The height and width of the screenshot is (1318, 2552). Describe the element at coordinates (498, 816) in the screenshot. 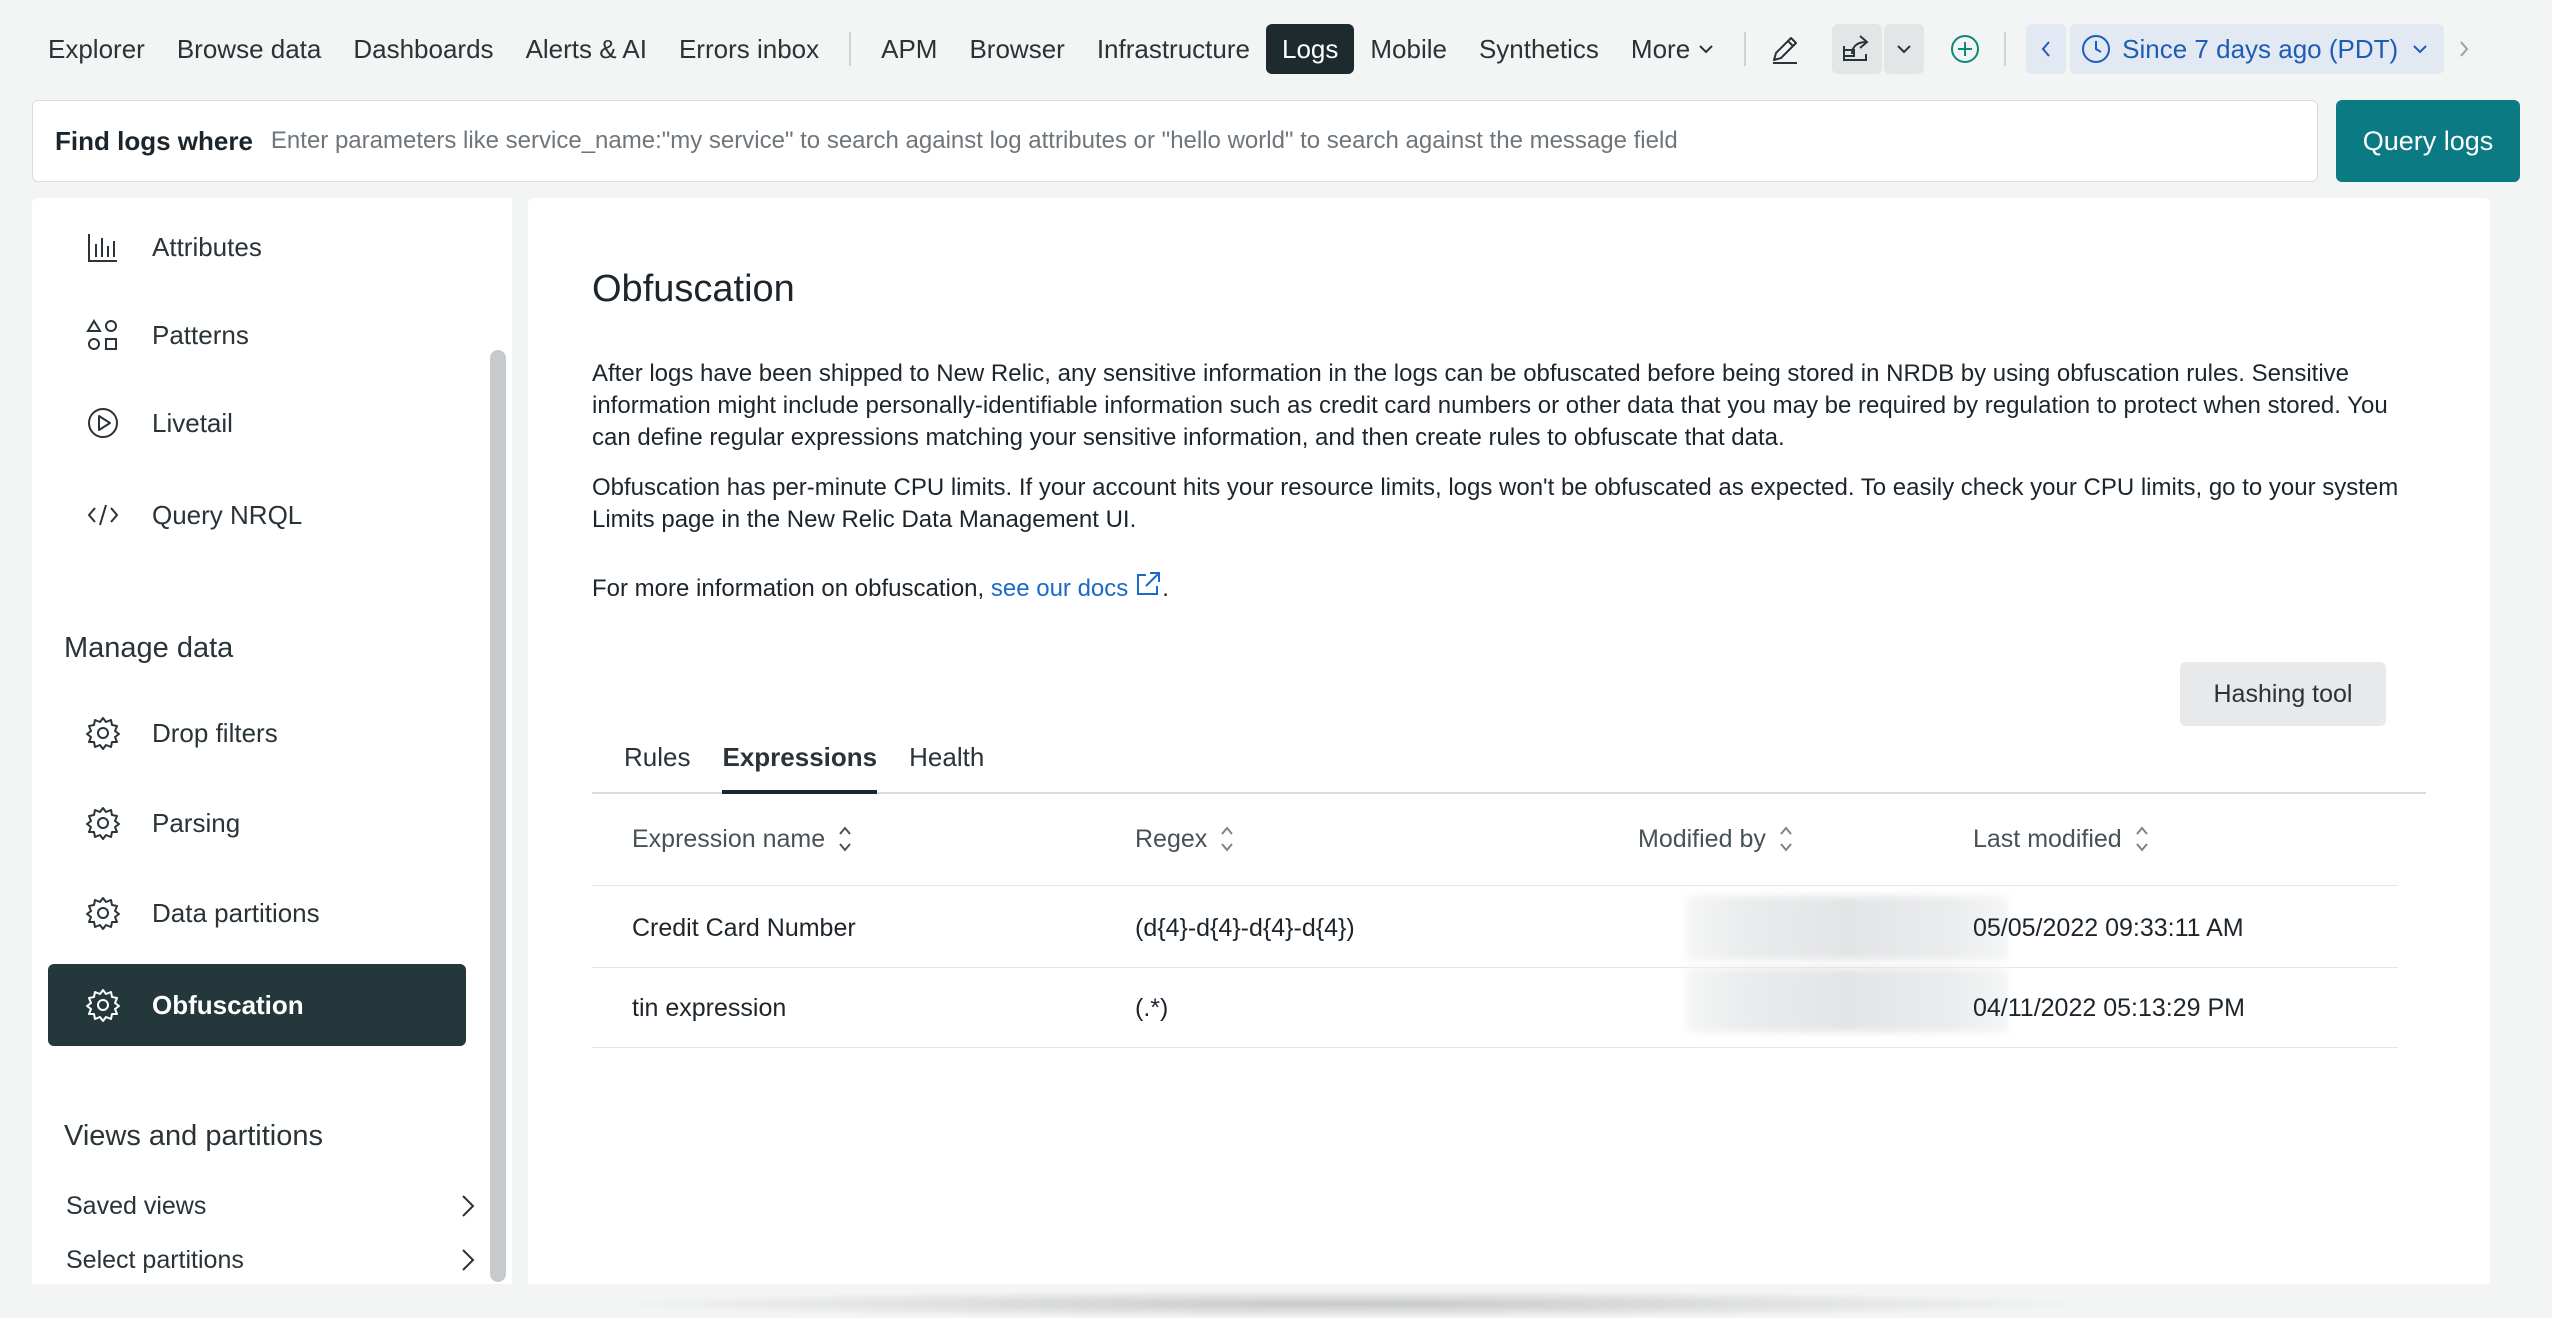

I see `sidebar-scrollbar` at that location.